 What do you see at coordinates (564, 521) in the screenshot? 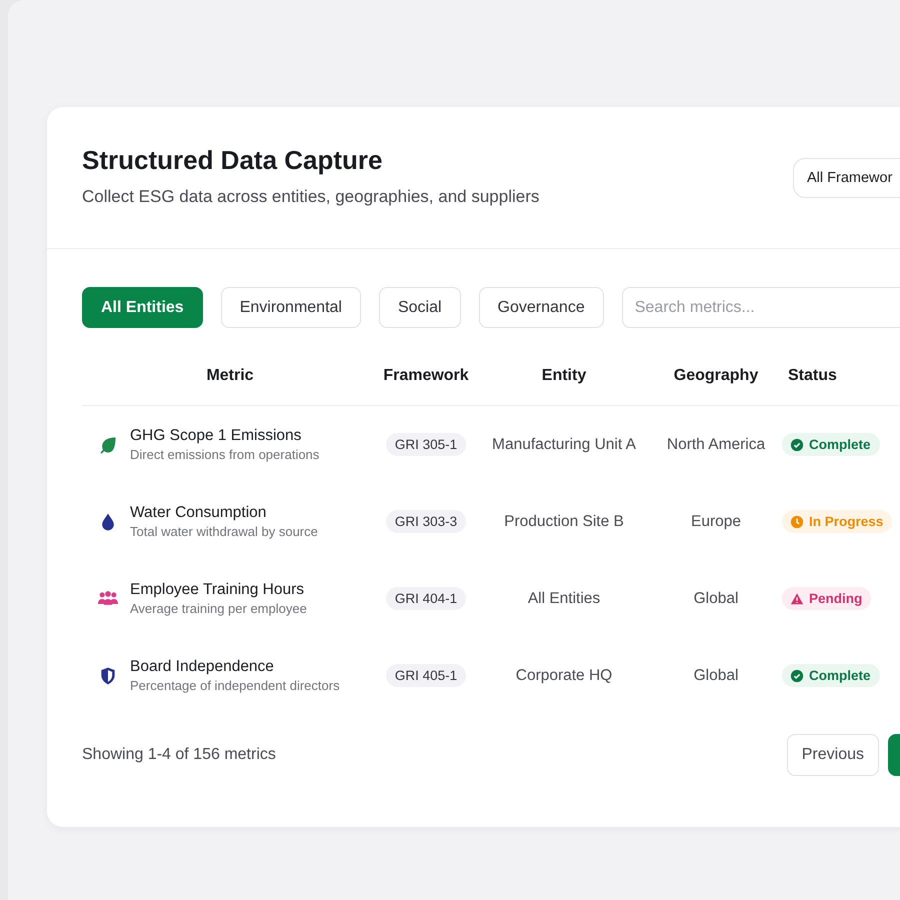
I see `entity-cell: Production Site B` at bounding box center [564, 521].